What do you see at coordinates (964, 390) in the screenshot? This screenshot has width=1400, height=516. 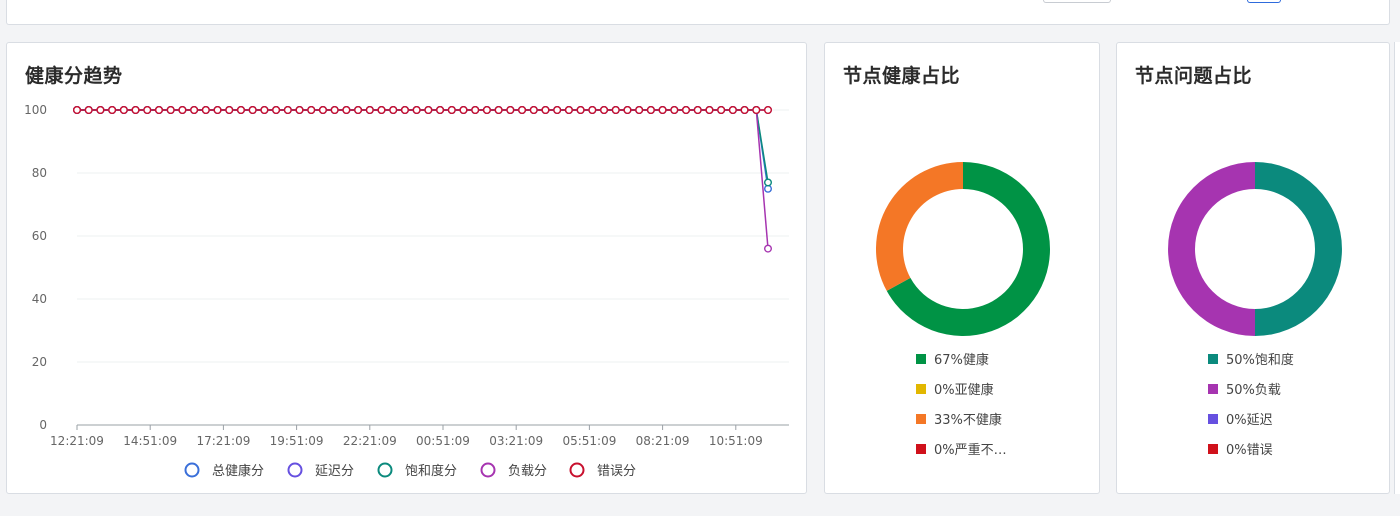 I see `legend-label: 0%亚健康` at bounding box center [964, 390].